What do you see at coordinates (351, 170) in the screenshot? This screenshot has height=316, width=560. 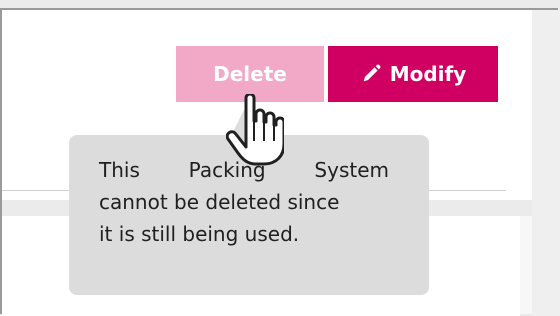 I see `tooltip-word: System` at bounding box center [351, 170].